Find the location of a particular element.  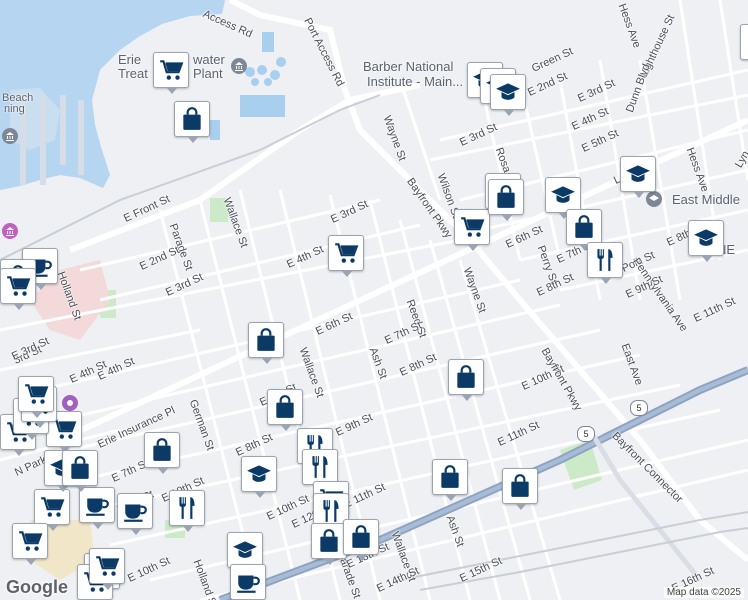

water-plant-label-1b: water is located at coordinates (209, 59).